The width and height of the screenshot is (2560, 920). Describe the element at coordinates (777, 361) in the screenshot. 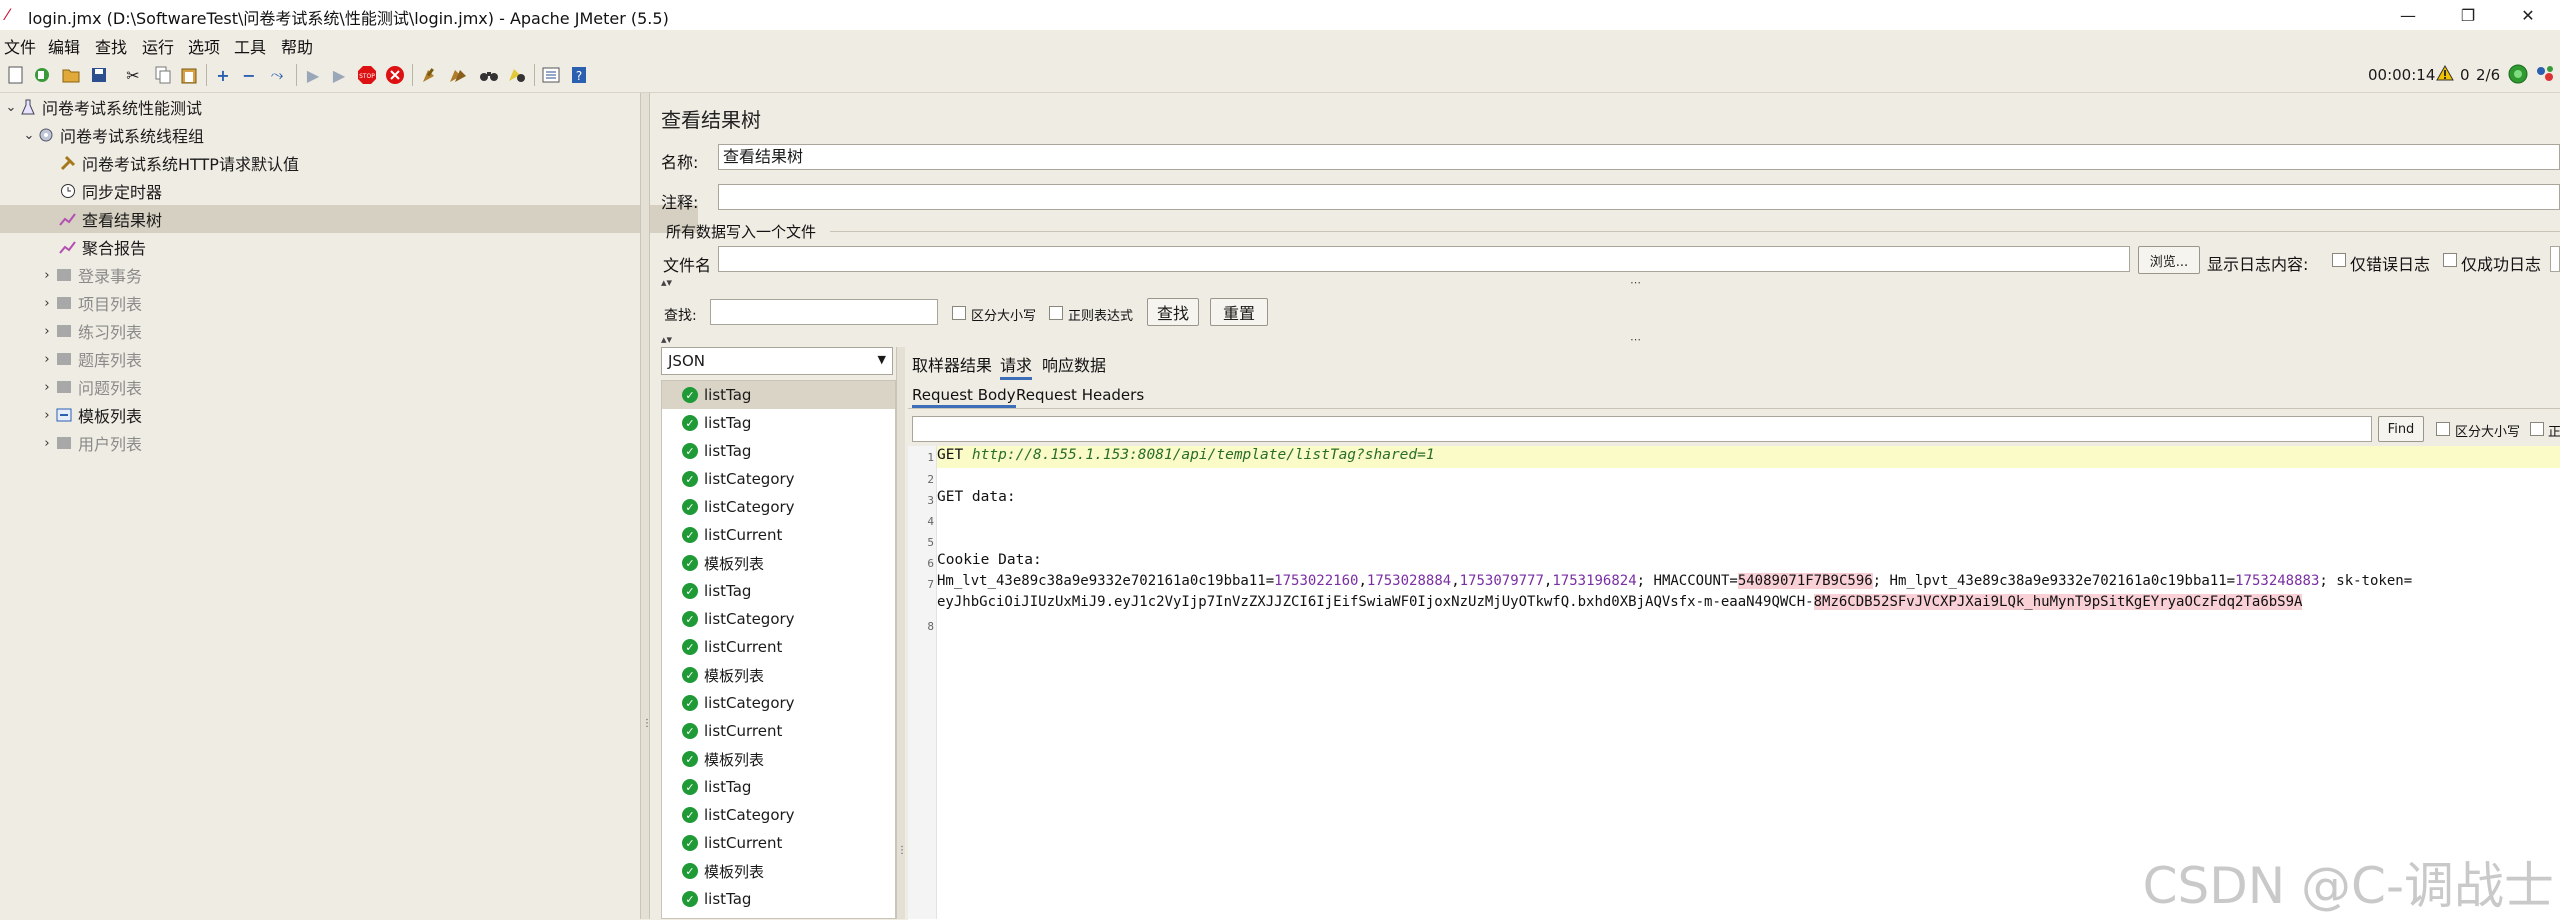

I see `renderer-select: JSON ▼` at that location.